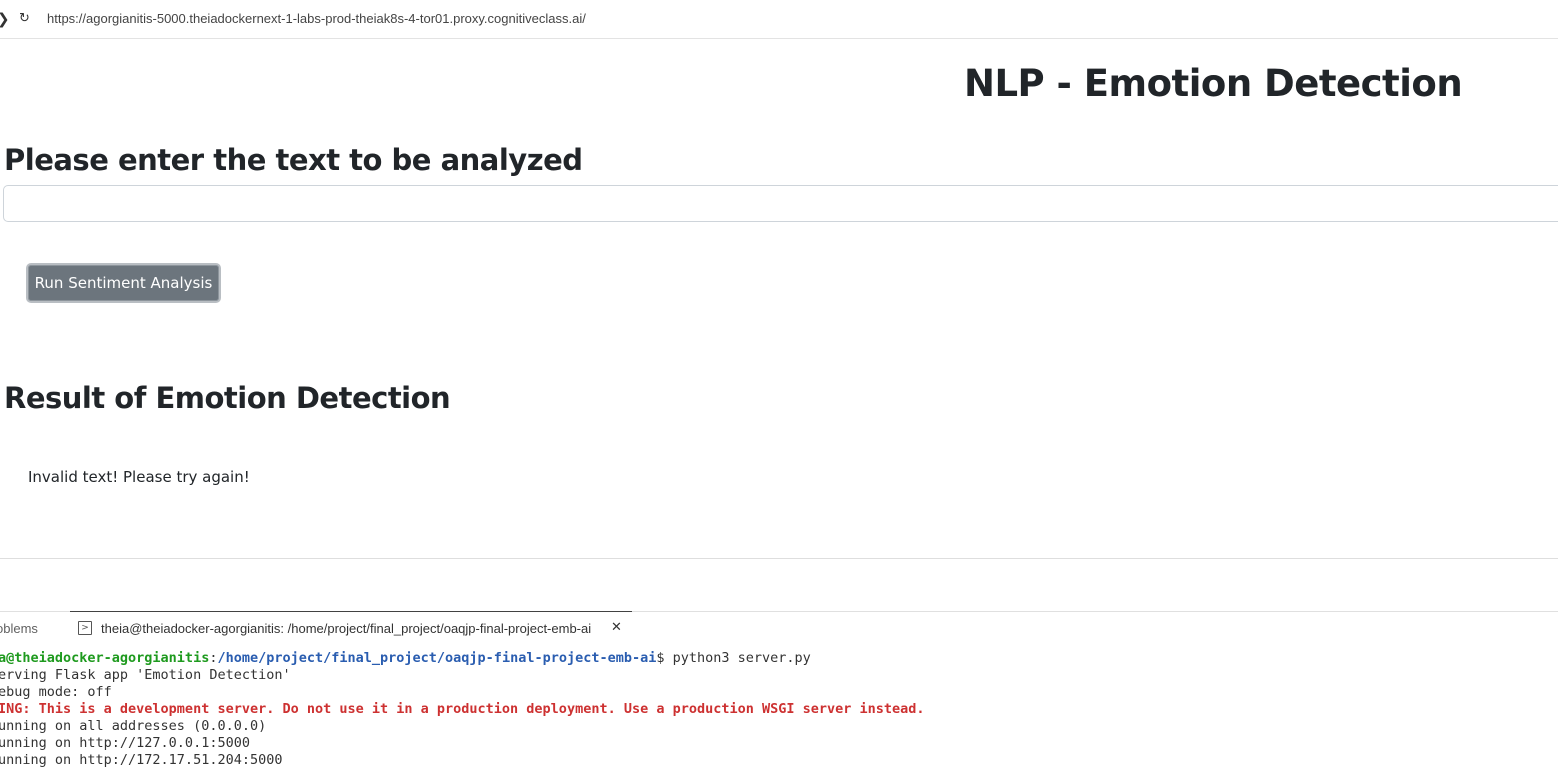 The width and height of the screenshot is (1558, 772). What do you see at coordinates (145, 675) in the screenshot?
I see `terminal-line: erving Flask app 'Emotion Detection'` at bounding box center [145, 675].